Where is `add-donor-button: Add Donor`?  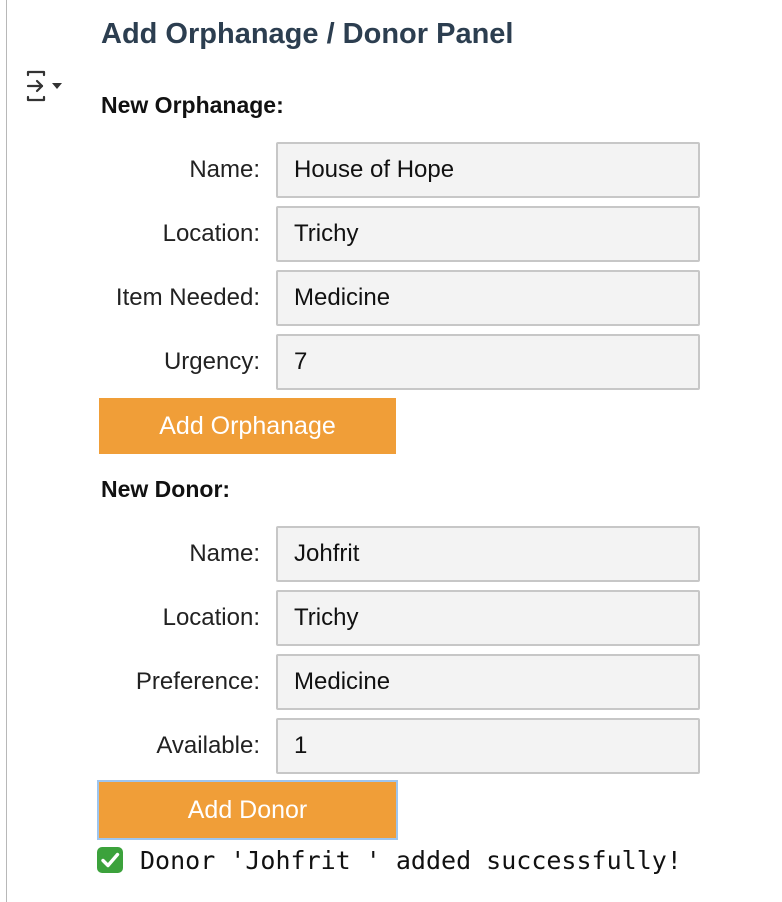
add-donor-button: Add Donor is located at coordinates (247, 810).